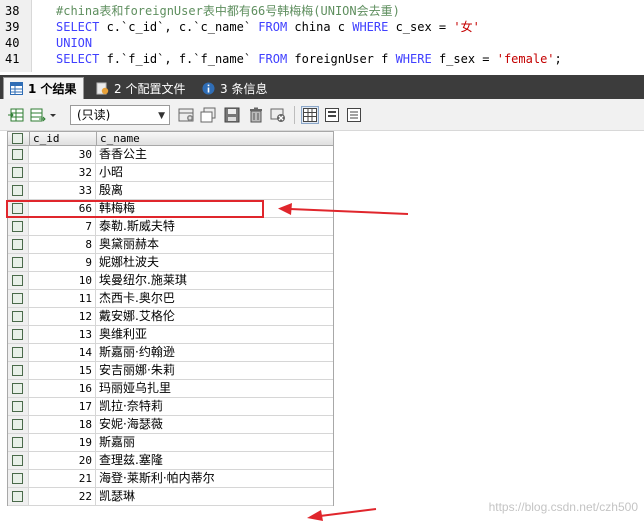 The image size is (644, 524). What do you see at coordinates (256, 115) in the screenshot?
I see `delete-icon` at bounding box center [256, 115].